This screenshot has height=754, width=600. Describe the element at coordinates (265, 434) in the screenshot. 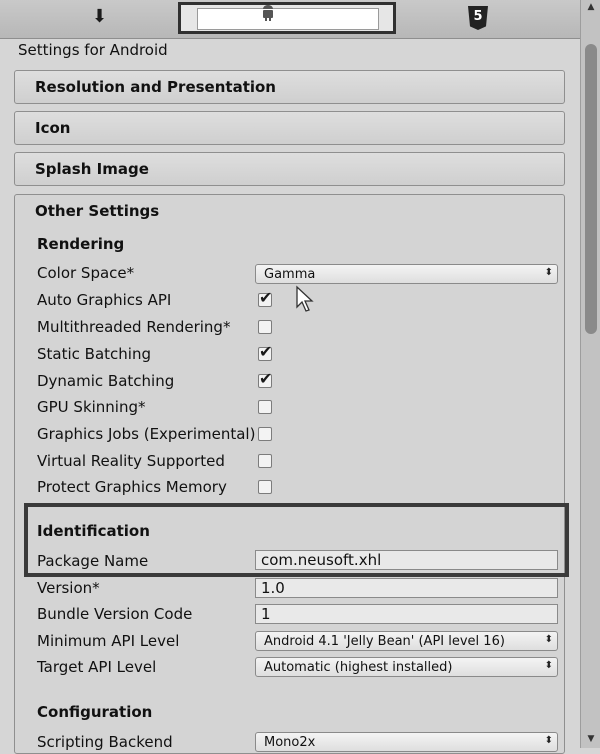

I see `graphics-jobs-checkbox` at that location.